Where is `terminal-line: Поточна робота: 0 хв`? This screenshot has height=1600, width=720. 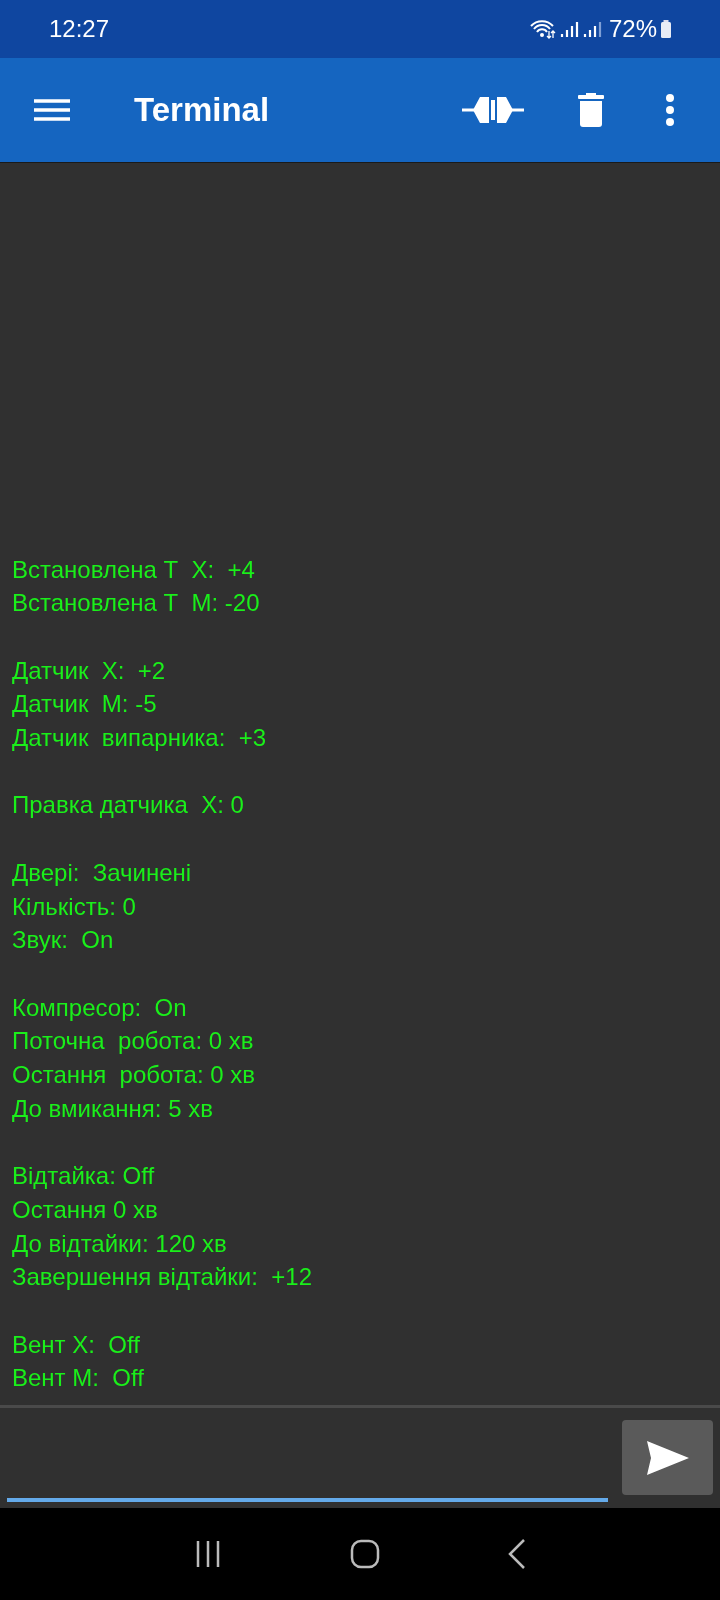
terminal-line: Поточна робота: 0 хв is located at coordinates (133, 1041).